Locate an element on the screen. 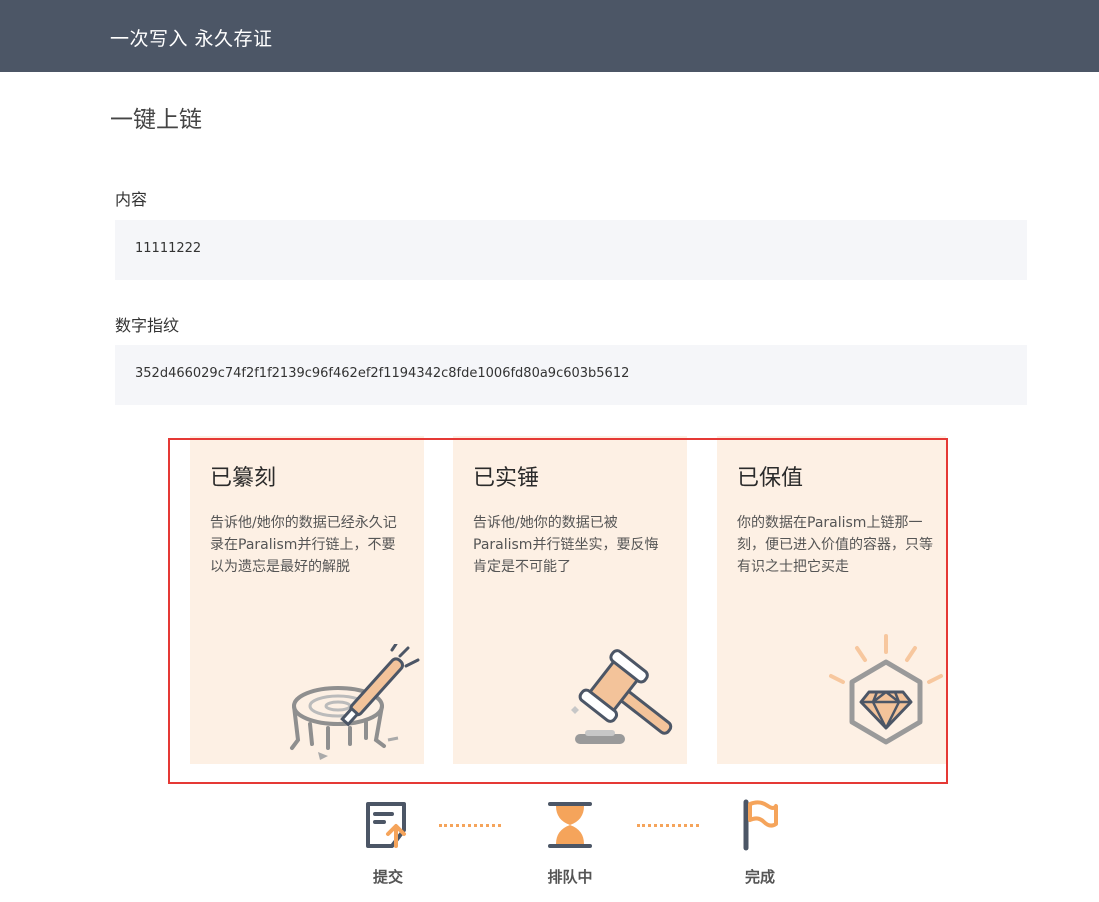 Image resolution: width=1099 pixels, height=902 pixels. step-queue-label: 排队中 is located at coordinates (570, 877).